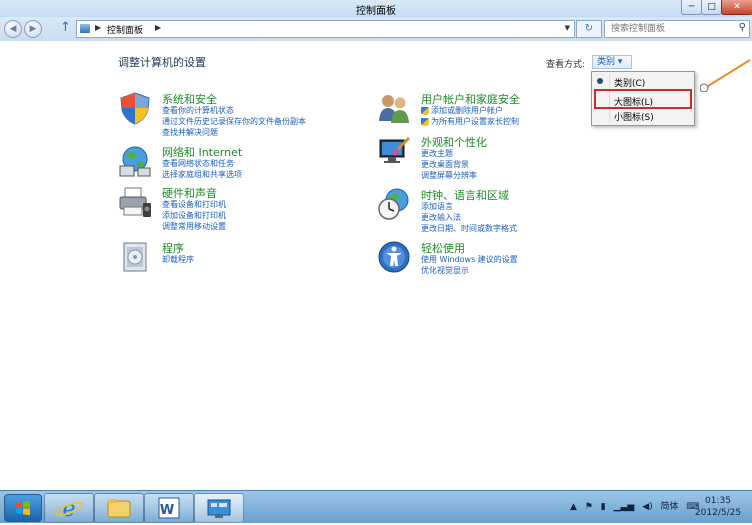 The height and width of the screenshot is (525, 752). Describe the element at coordinates (162, 62) in the screenshot. I see `page-title: 调整计算机的设置` at that location.